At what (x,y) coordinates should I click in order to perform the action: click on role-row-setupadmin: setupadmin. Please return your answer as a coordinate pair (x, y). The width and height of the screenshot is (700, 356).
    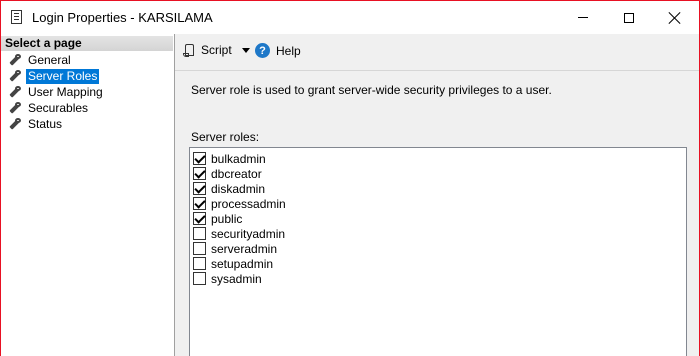
    Looking at the image, I should click on (233, 263).